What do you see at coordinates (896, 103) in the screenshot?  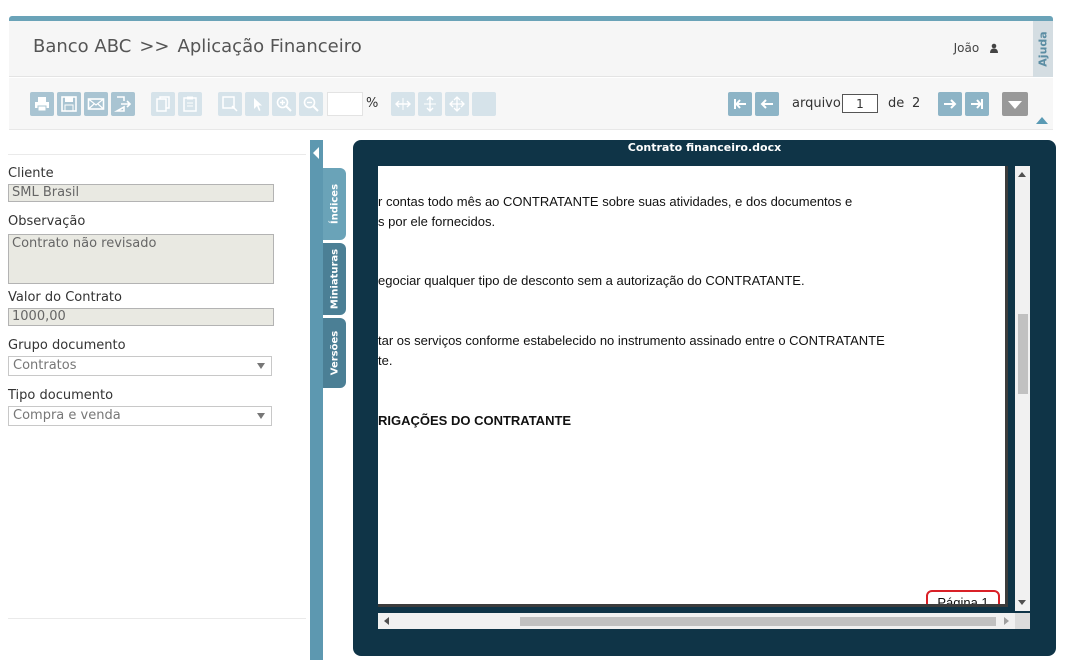 I see `file-of-label: de` at bounding box center [896, 103].